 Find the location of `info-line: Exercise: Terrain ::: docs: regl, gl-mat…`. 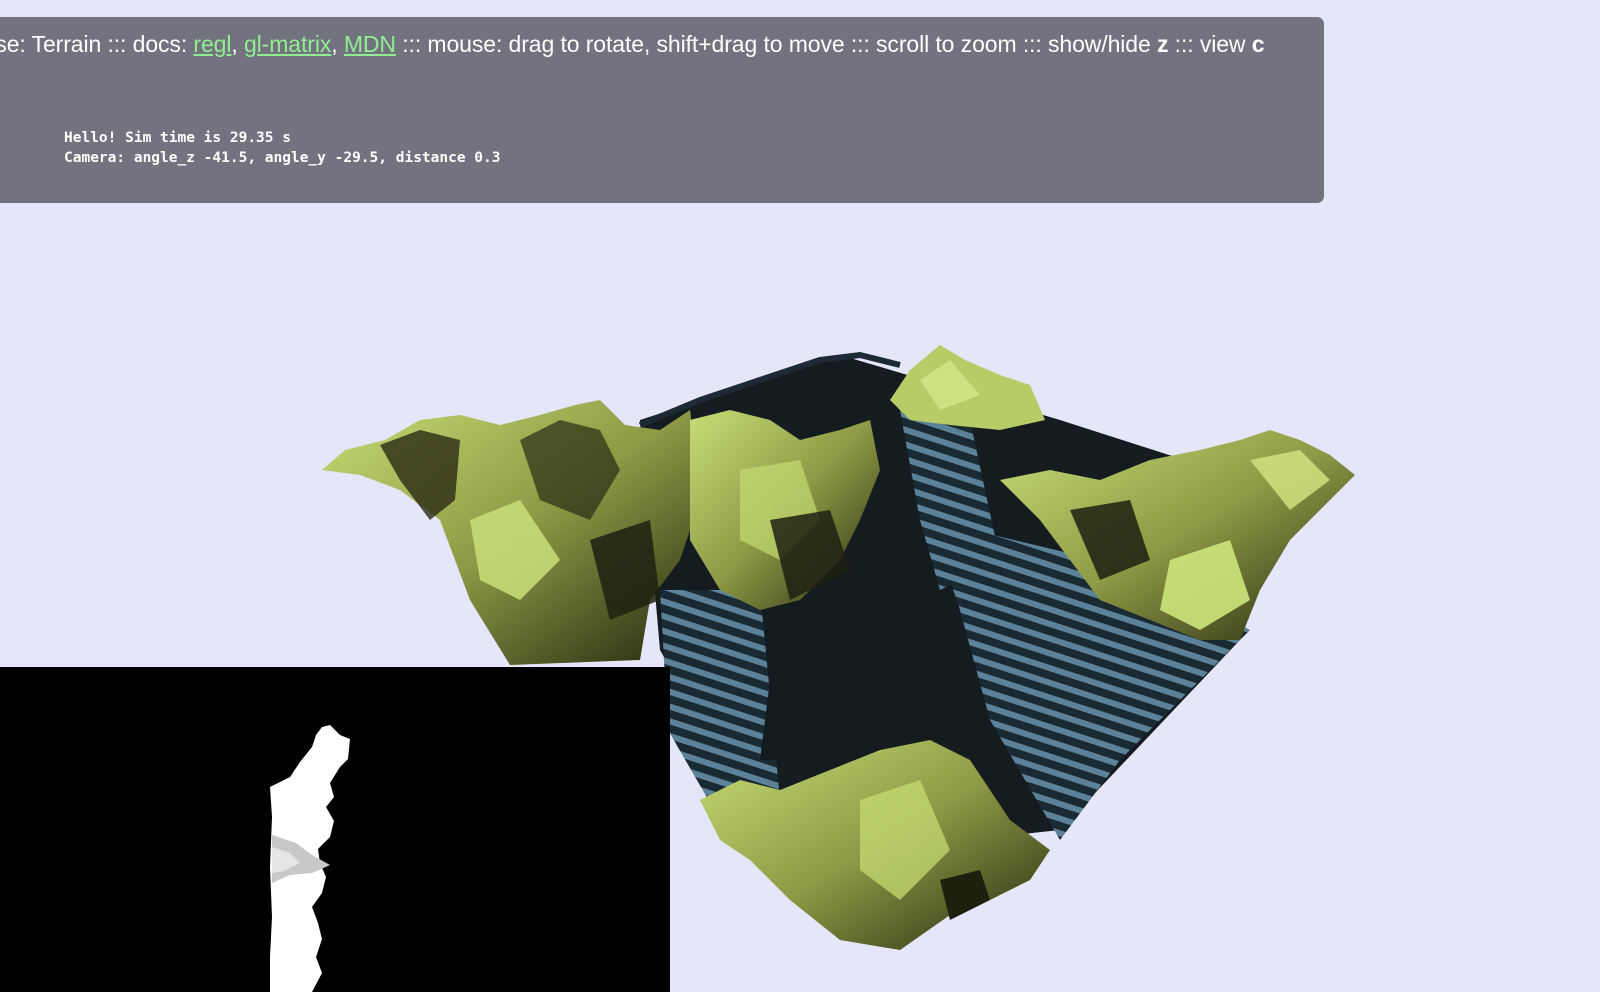

info-line: Exercise: Terrain ::: docs: regl, gl-mat… is located at coordinates (659, 44).